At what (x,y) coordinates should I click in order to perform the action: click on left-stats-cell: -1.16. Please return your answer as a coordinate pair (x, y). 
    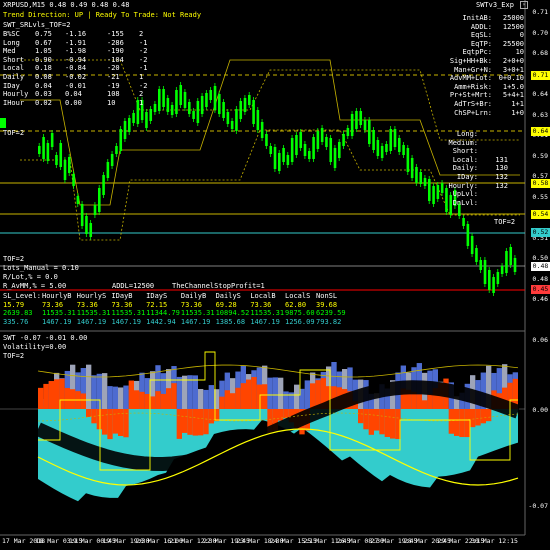
    Looking at the image, I should click on (76, 34).